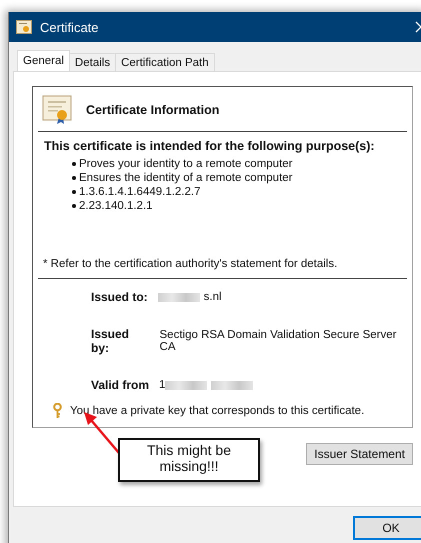 The image size is (421, 543). What do you see at coordinates (43, 60) in the screenshot?
I see `tab: General` at bounding box center [43, 60].